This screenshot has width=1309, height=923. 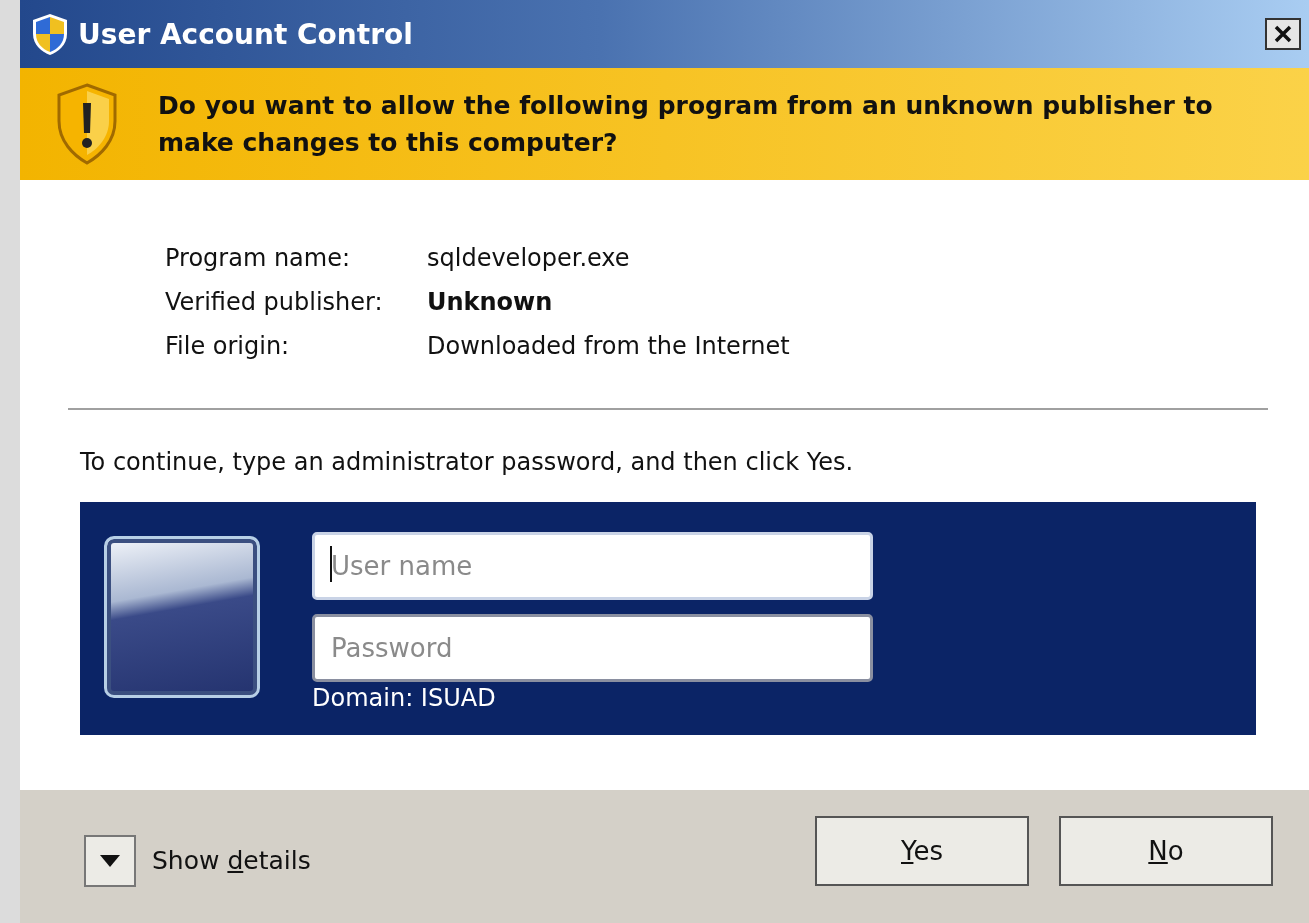 I want to click on close-icon, so click(x=1283, y=34).